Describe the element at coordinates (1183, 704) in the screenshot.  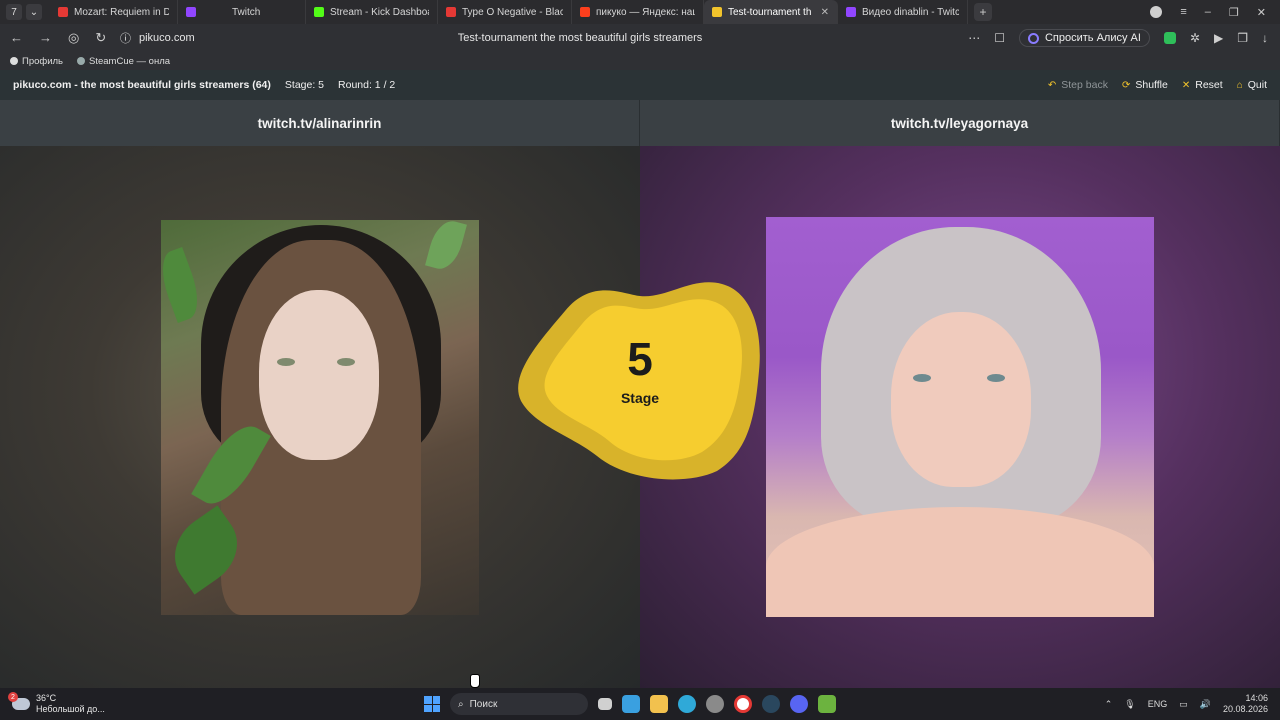
I see `network-icon: ▭` at that location.